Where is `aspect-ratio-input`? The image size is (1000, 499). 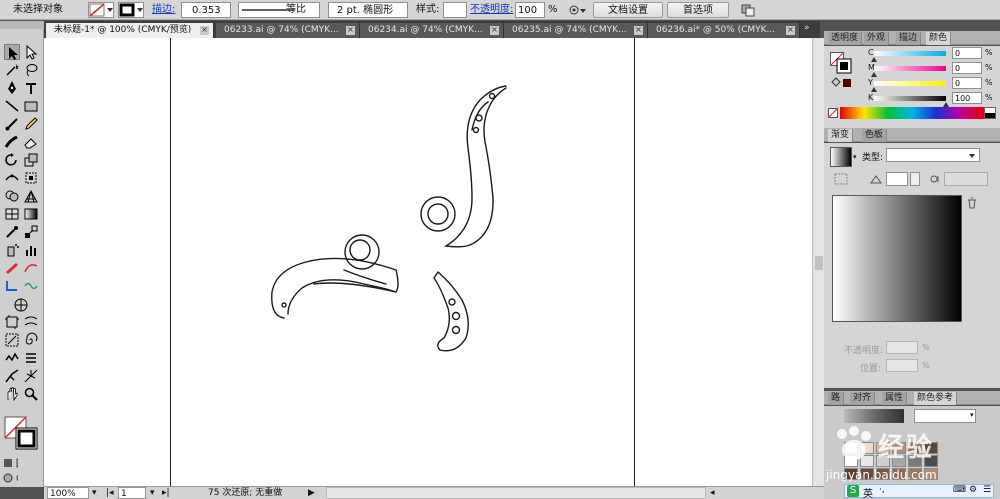
aspect-ratio-input is located at coordinates (966, 179).